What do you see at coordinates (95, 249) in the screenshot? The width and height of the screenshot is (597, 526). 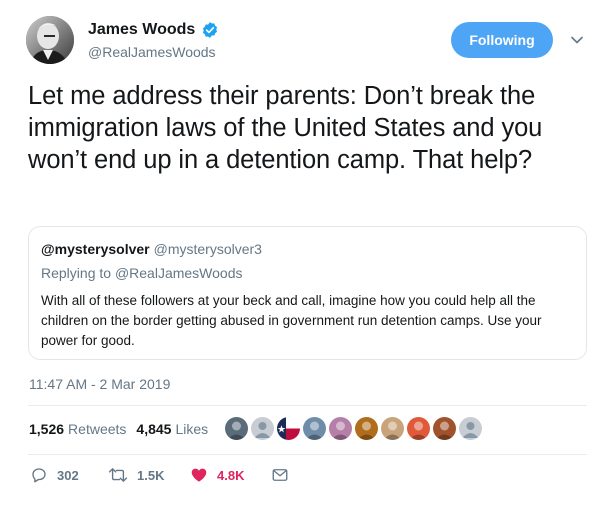 I see `quoted-display-name: @mysterysolver` at bounding box center [95, 249].